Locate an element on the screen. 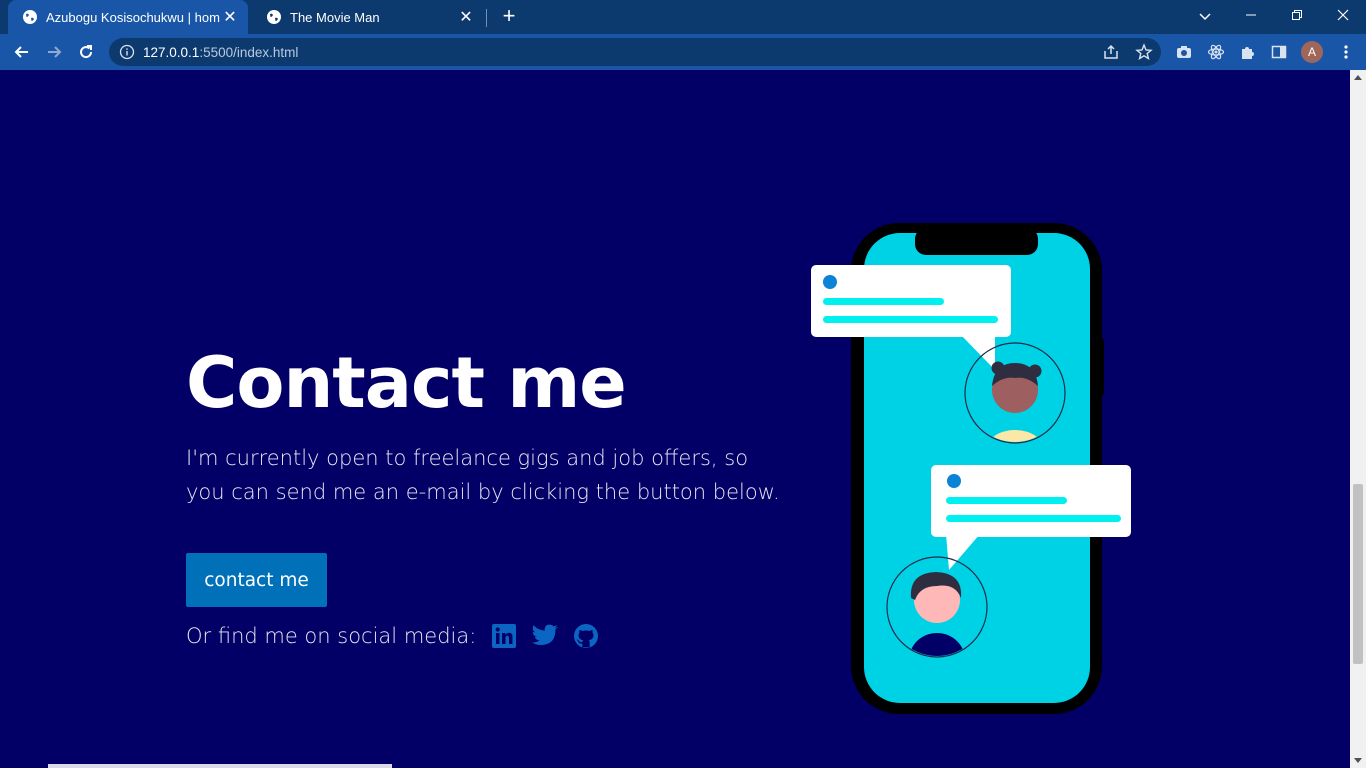 The width and height of the screenshot is (1366, 768). social-media-label: Or find me on social media: is located at coordinates (331, 636).